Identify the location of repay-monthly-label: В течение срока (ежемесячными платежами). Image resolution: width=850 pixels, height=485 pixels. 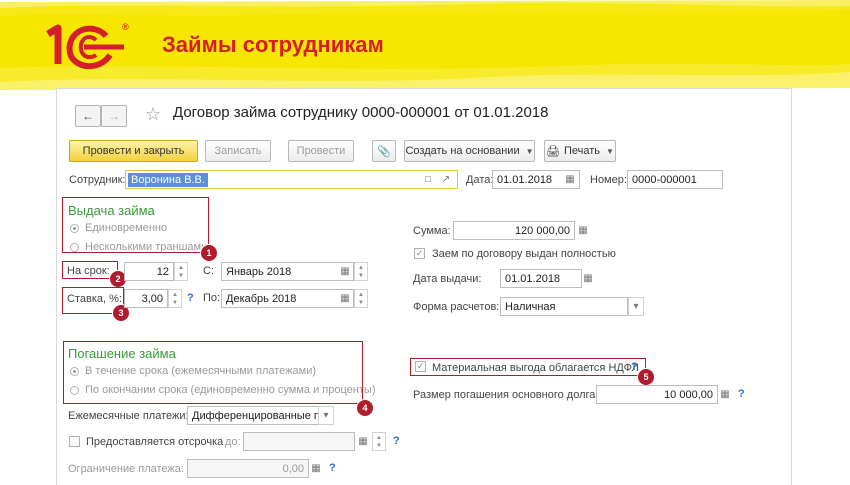
(201, 371).